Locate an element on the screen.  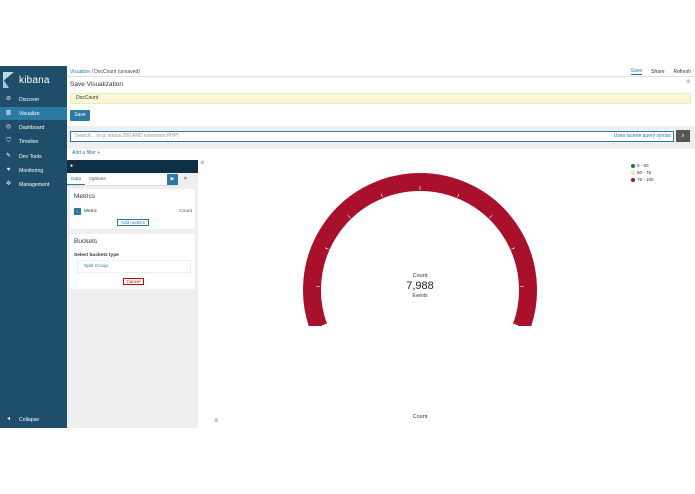
dashboard-icon: ◎ is located at coordinates (8, 127).